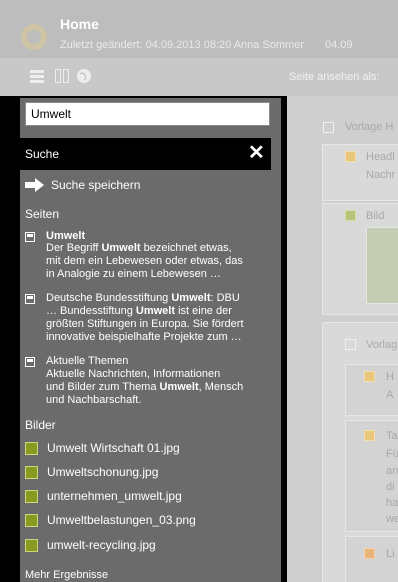 This screenshot has height=582, width=398. I want to click on result-line: Der Begriff Umwelt bezeichnet etwas,, so click(139, 248).